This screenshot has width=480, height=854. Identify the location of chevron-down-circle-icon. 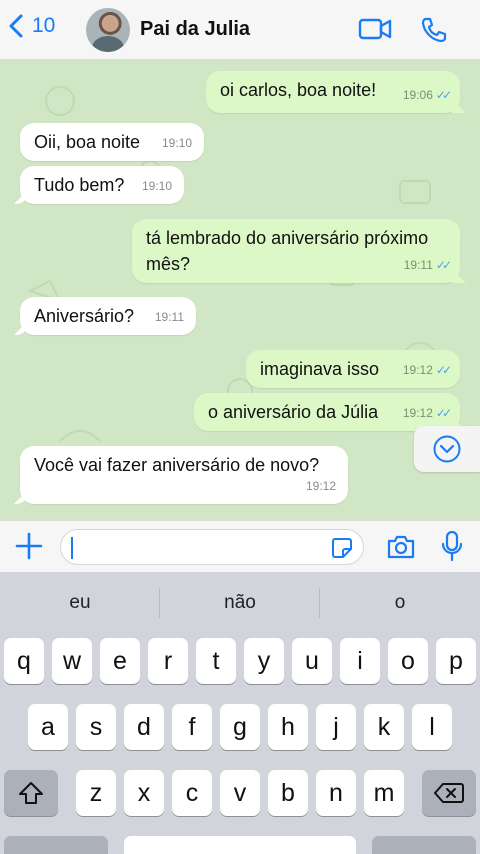
(447, 449).